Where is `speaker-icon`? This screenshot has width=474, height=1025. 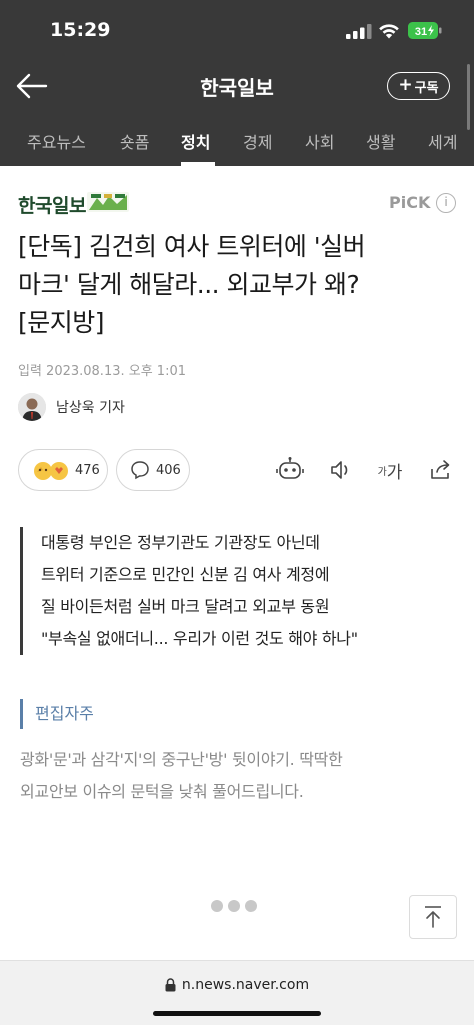 speaker-icon is located at coordinates (339, 470).